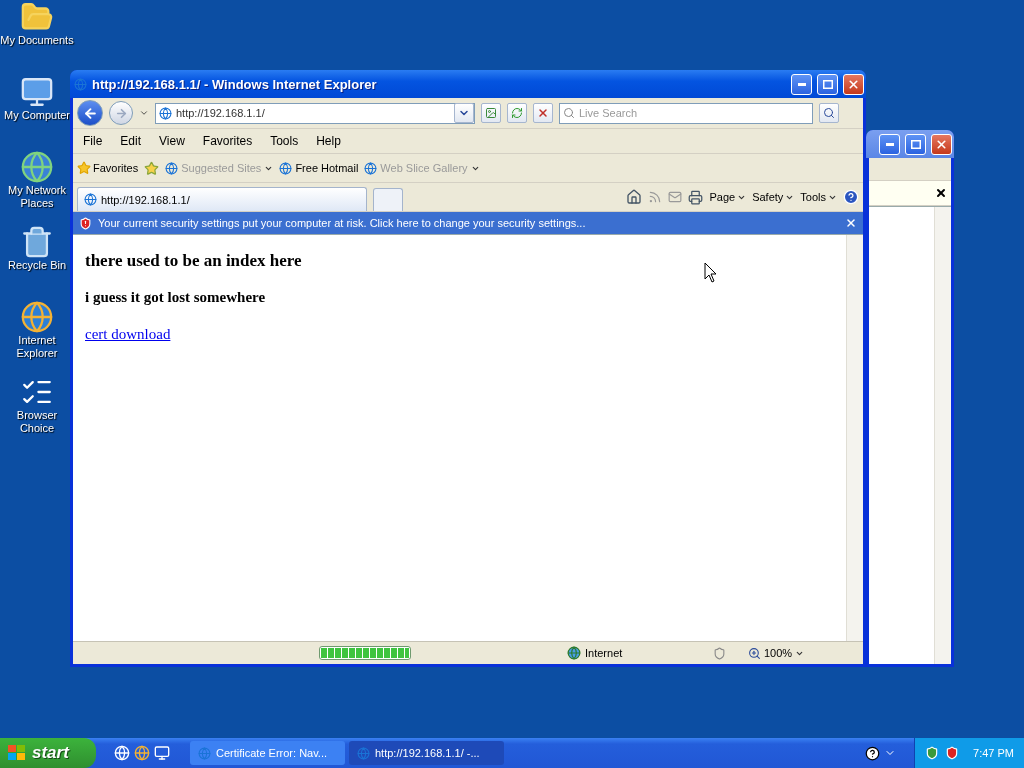 Image resolution: width=1024 pixels, height=768 pixels. I want to click on command-menu: Page, so click(728, 197).